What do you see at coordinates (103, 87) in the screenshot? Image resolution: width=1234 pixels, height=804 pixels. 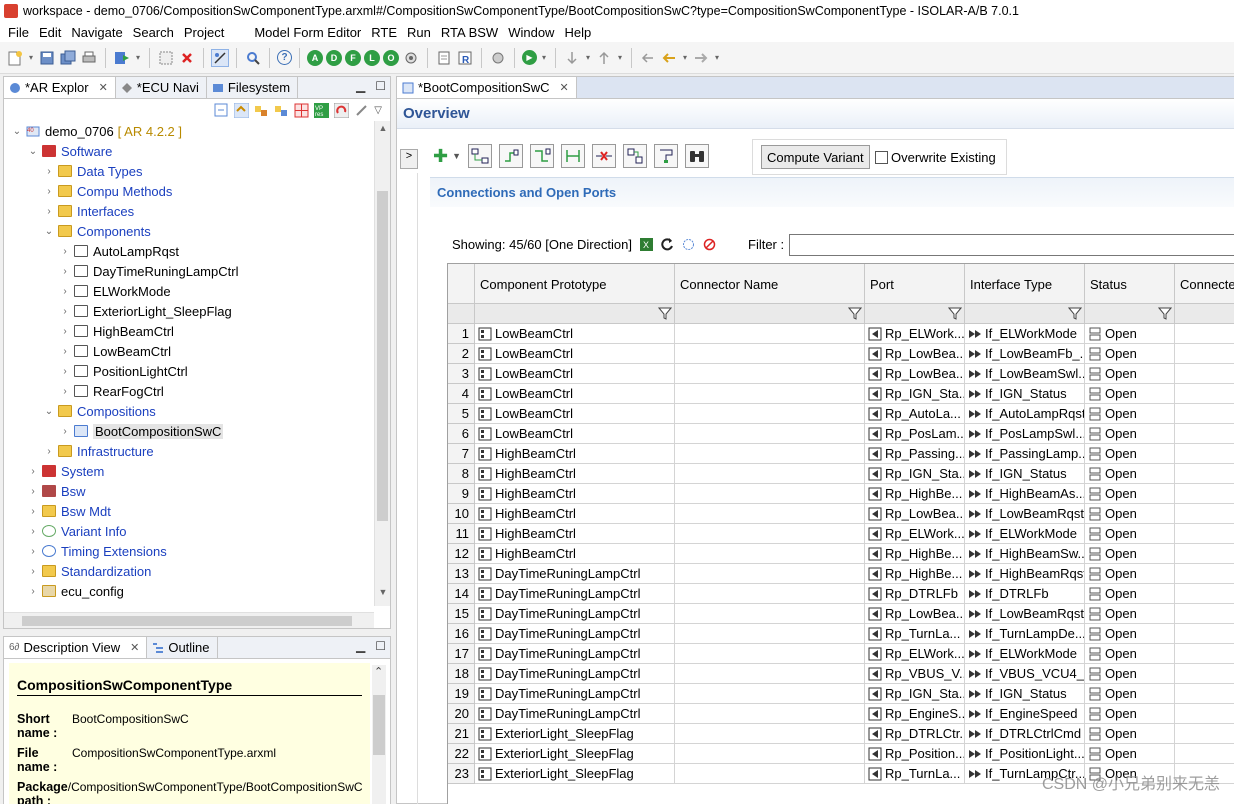 I see `close-icon: ✕` at bounding box center [103, 87].